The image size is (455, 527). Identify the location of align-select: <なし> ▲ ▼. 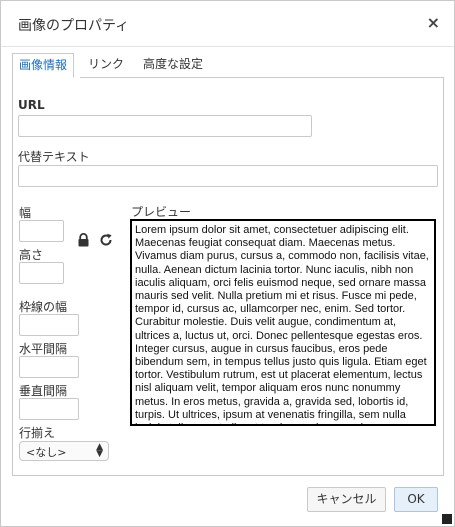
(64, 451).